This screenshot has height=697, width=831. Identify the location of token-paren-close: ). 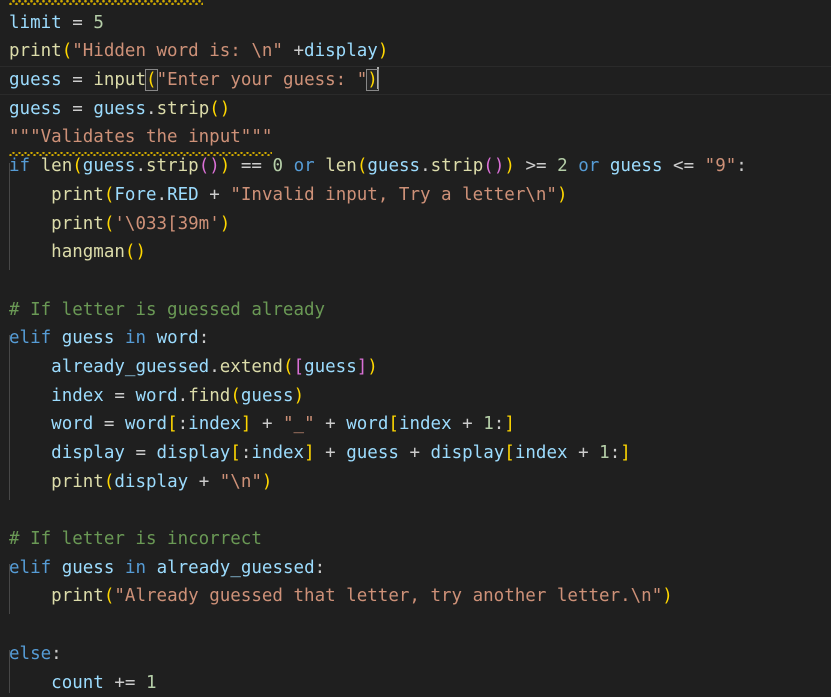
(383, 51).